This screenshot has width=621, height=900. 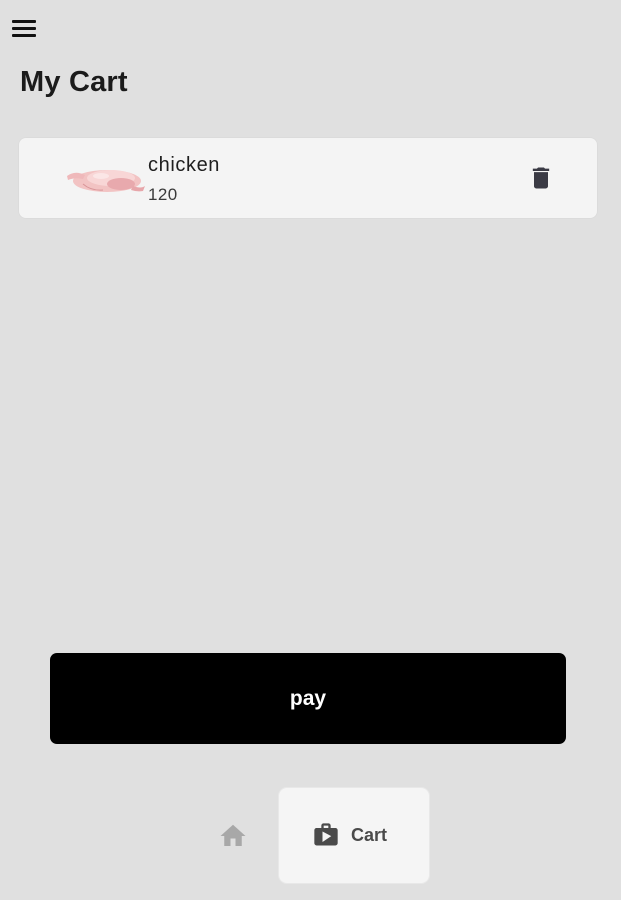 I want to click on pay-button: pay, so click(x=308, y=698).